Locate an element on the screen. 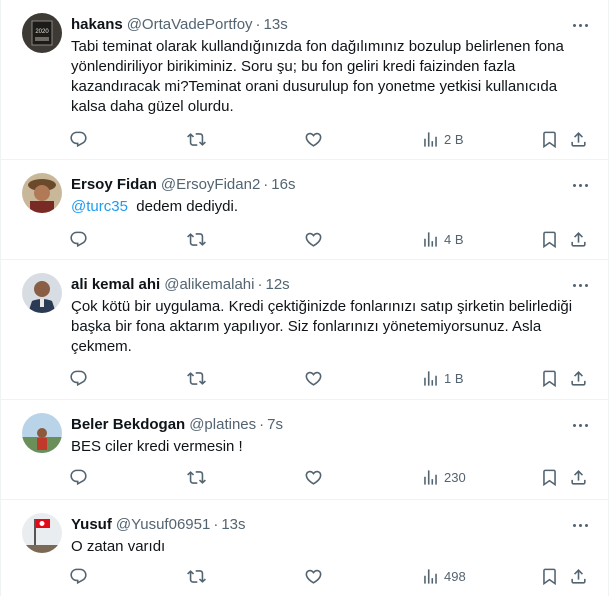 The height and width of the screenshot is (596, 609). mention-link: @turc35 is located at coordinates (99, 206).